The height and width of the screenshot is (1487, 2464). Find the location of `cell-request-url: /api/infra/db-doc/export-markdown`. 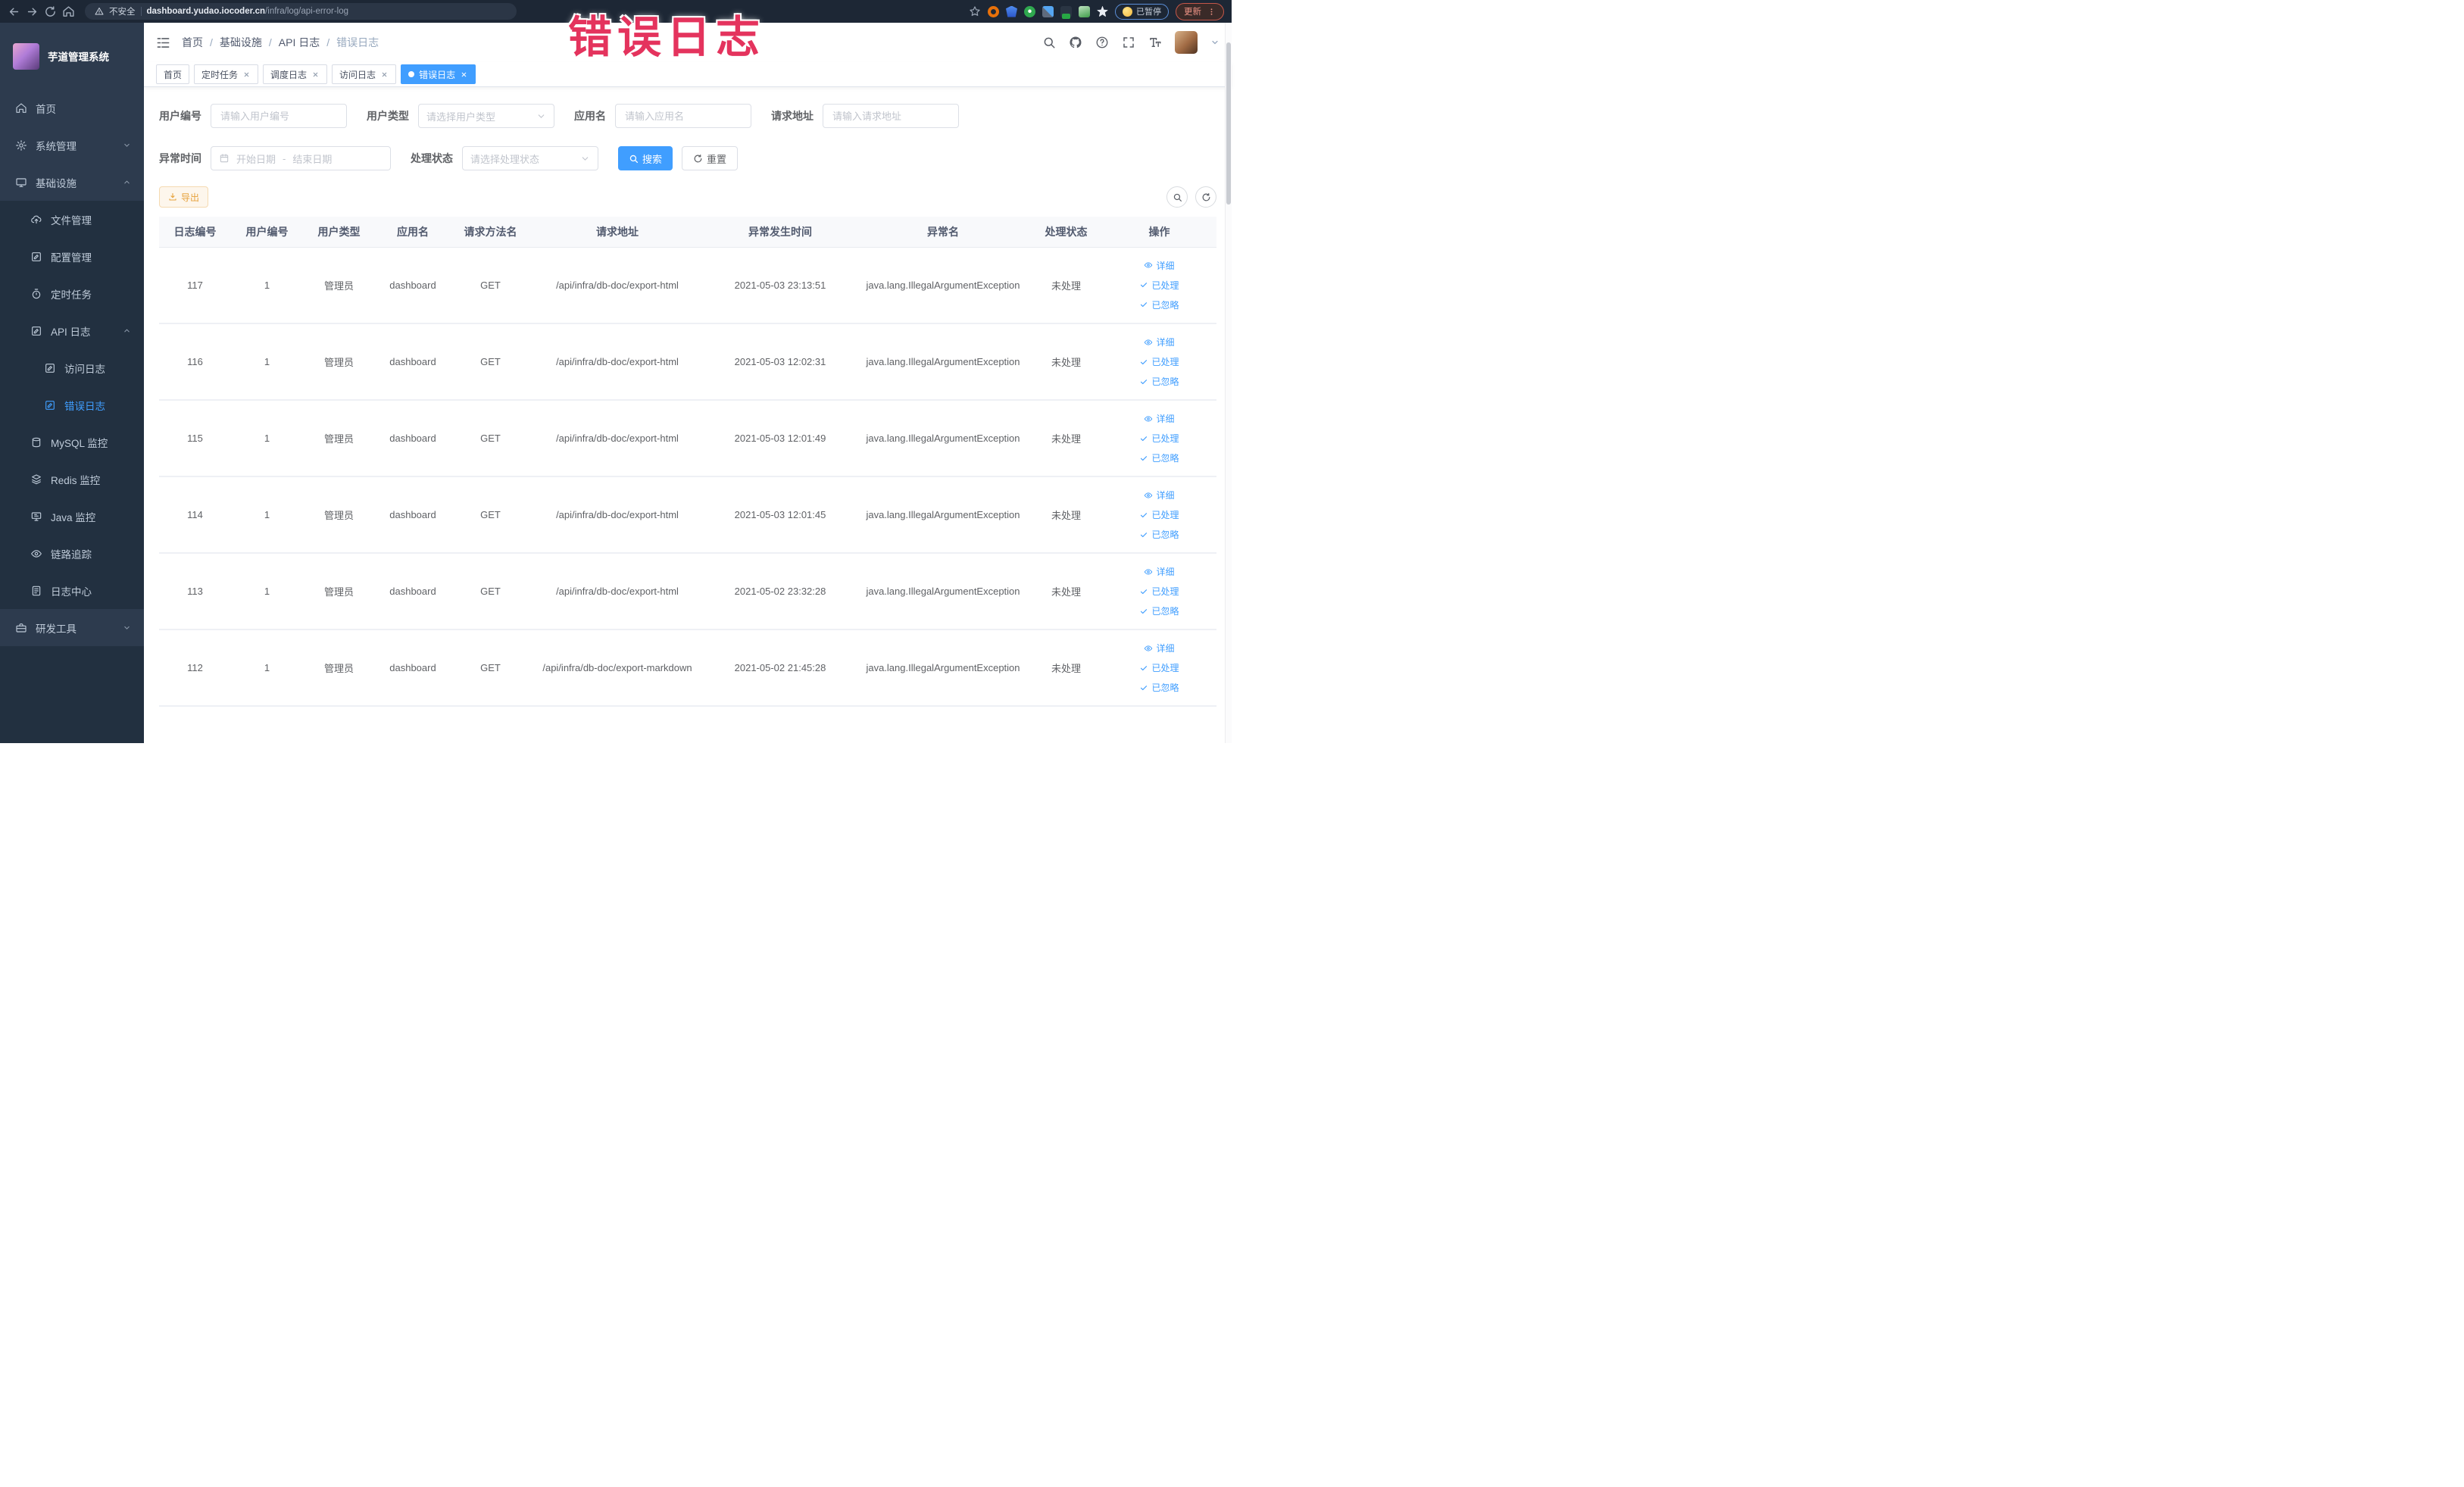

cell-request-url: /api/infra/db-doc/export-markdown is located at coordinates (617, 668).